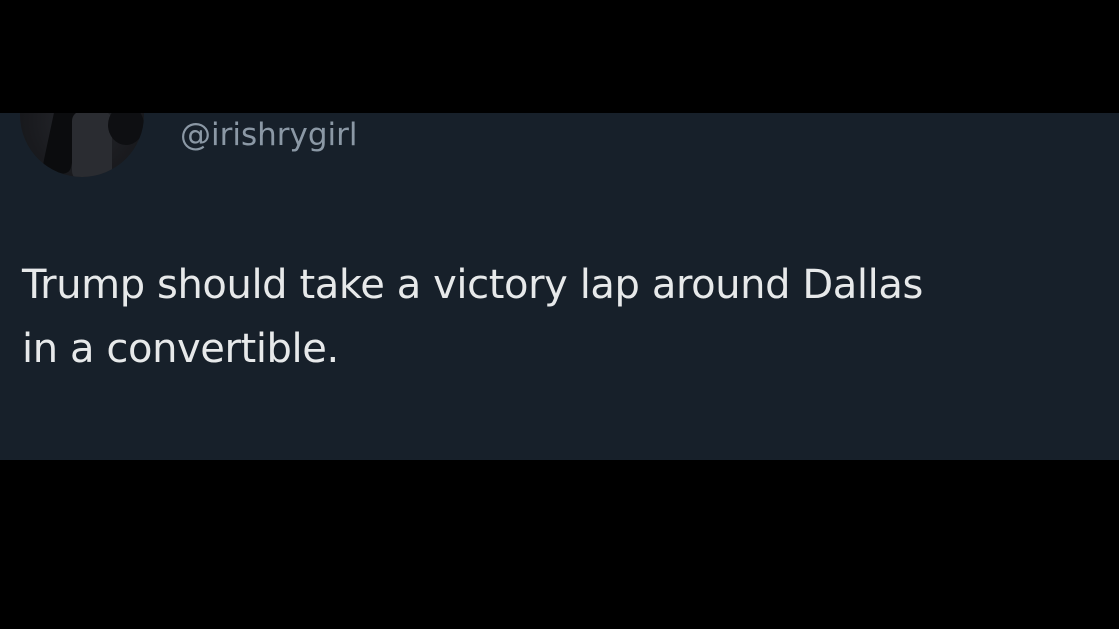  What do you see at coordinates (92, 145) in the screenshot?
I see `avatar-figure` at bounding box center [92, 145].